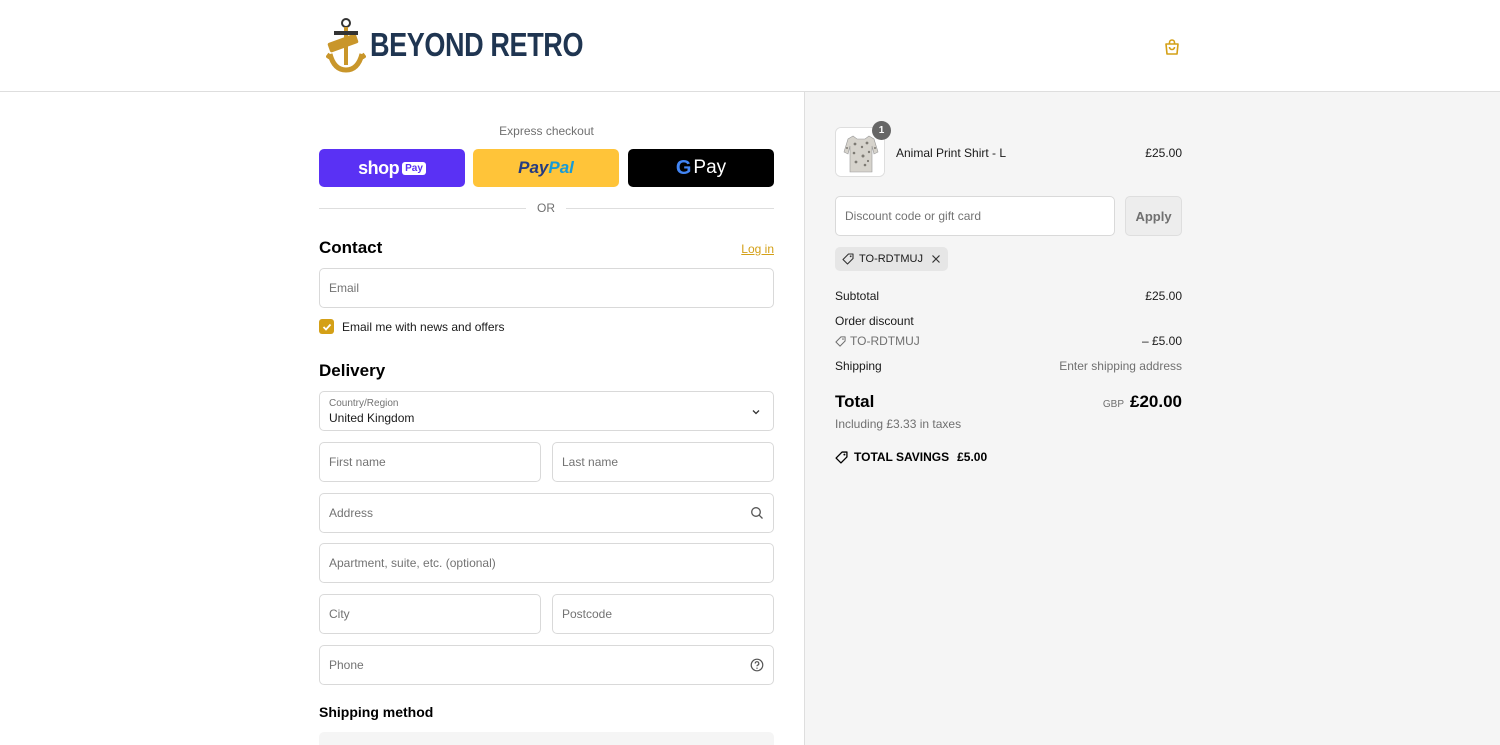  I want to click on checkmark-icon, so click(326, 327).